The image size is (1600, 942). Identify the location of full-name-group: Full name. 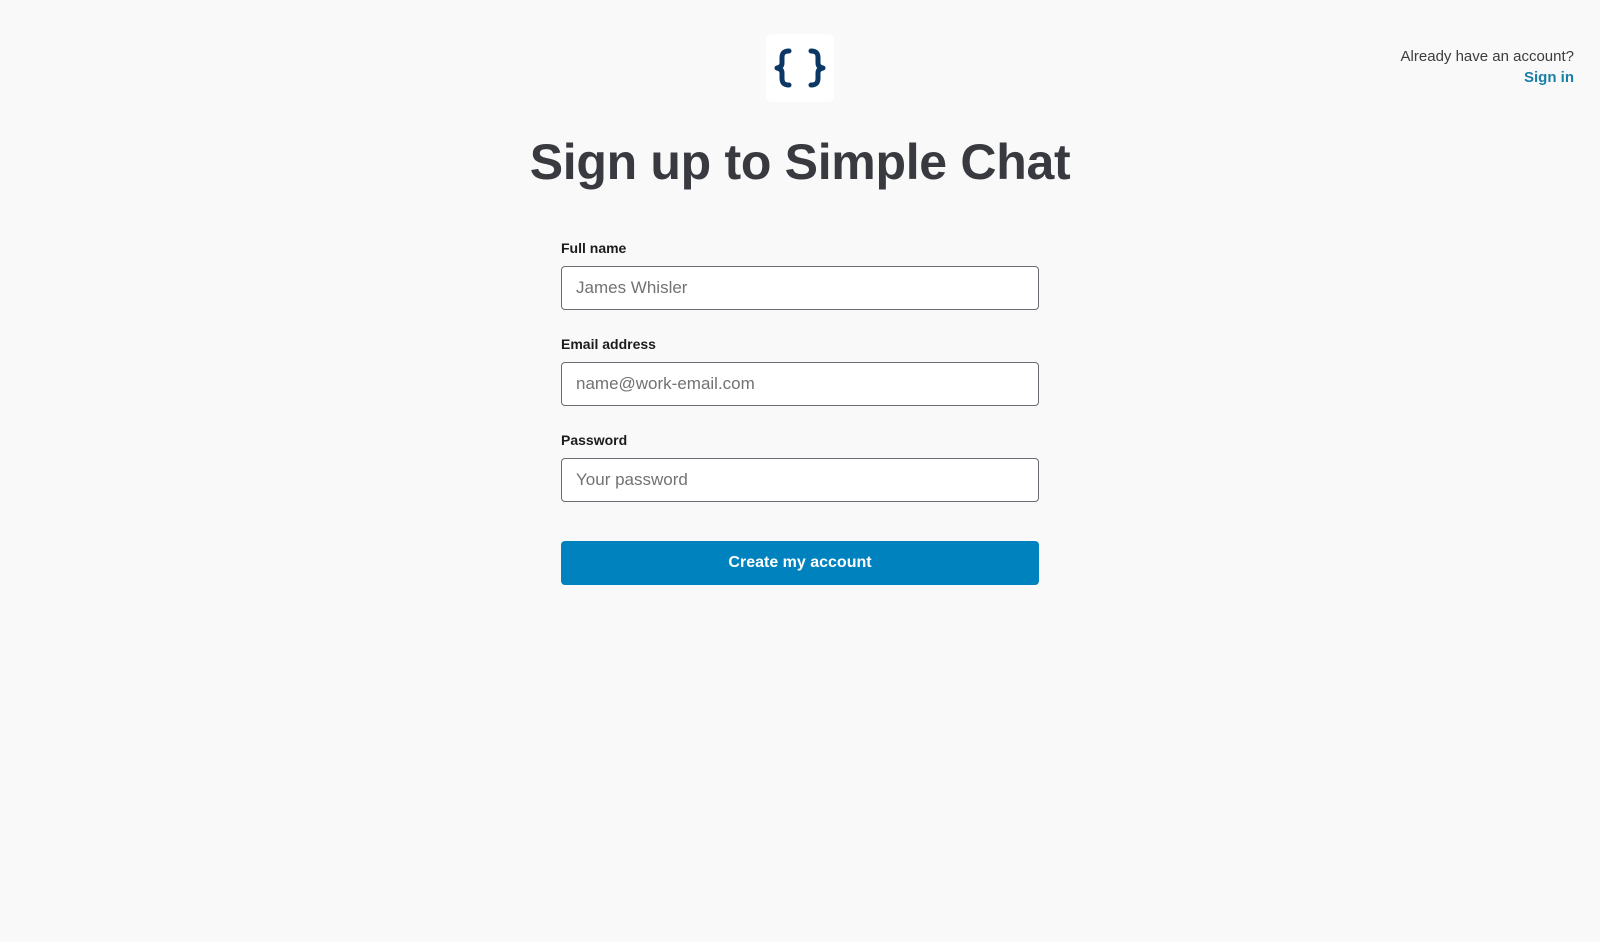
(800, 274).